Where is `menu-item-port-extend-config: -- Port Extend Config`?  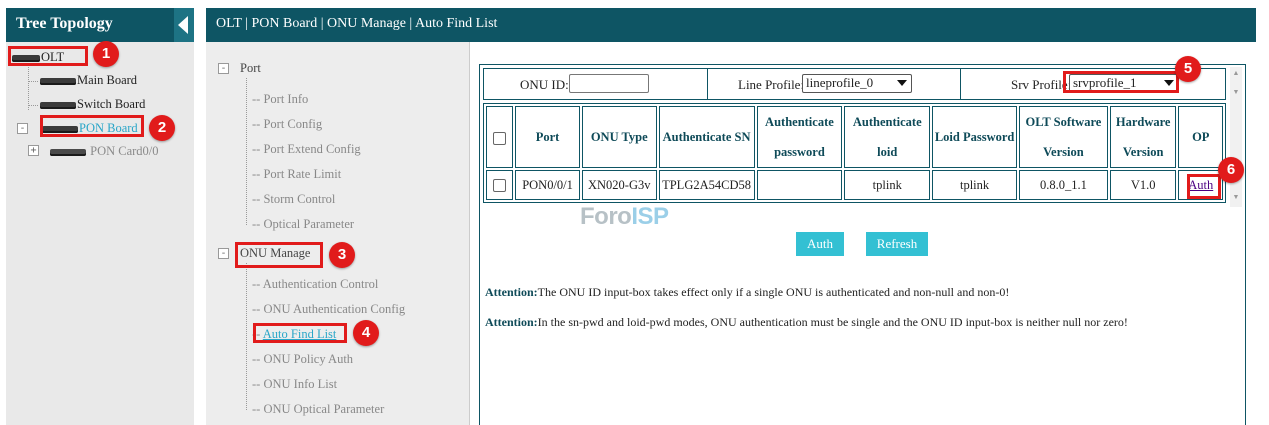 menu-item-port-extend-config: -- Port Extend Config is located at coordinates (306, 149).